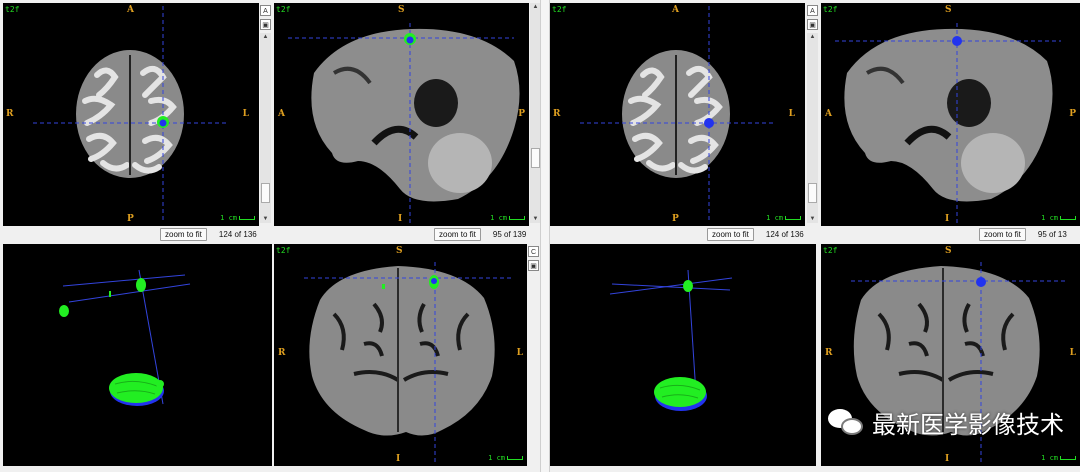 The image size is (1080, 472). I want to click on slice-index-label: 95 of 13, so click(1052, 234).